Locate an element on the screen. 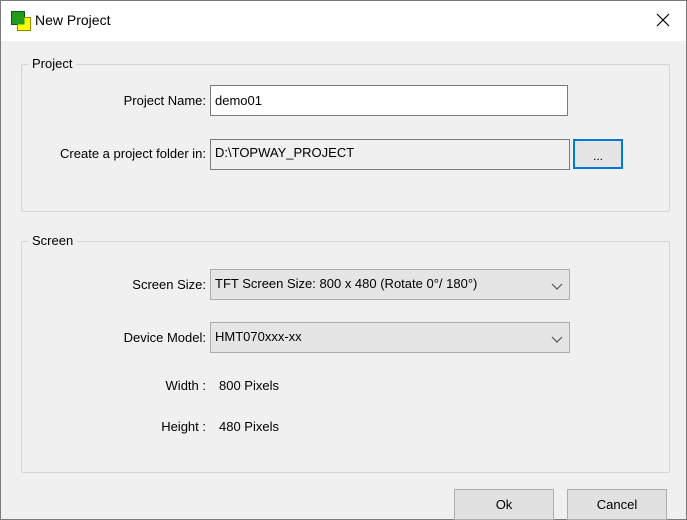  project-folder-label: Create a project folder in: is located at coordinates (133, 153).